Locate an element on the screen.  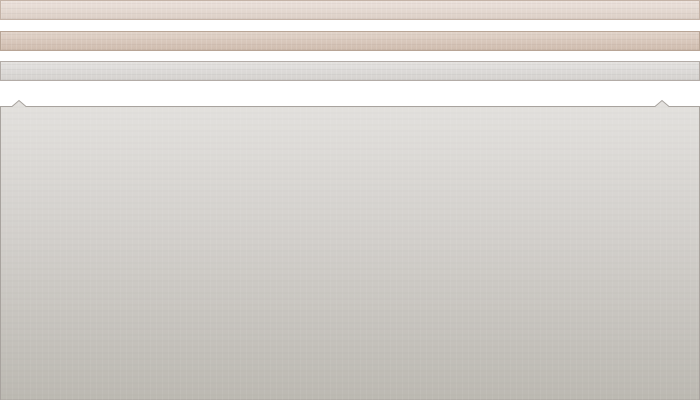
top-bar-texture is located at coordinates (350, 10).